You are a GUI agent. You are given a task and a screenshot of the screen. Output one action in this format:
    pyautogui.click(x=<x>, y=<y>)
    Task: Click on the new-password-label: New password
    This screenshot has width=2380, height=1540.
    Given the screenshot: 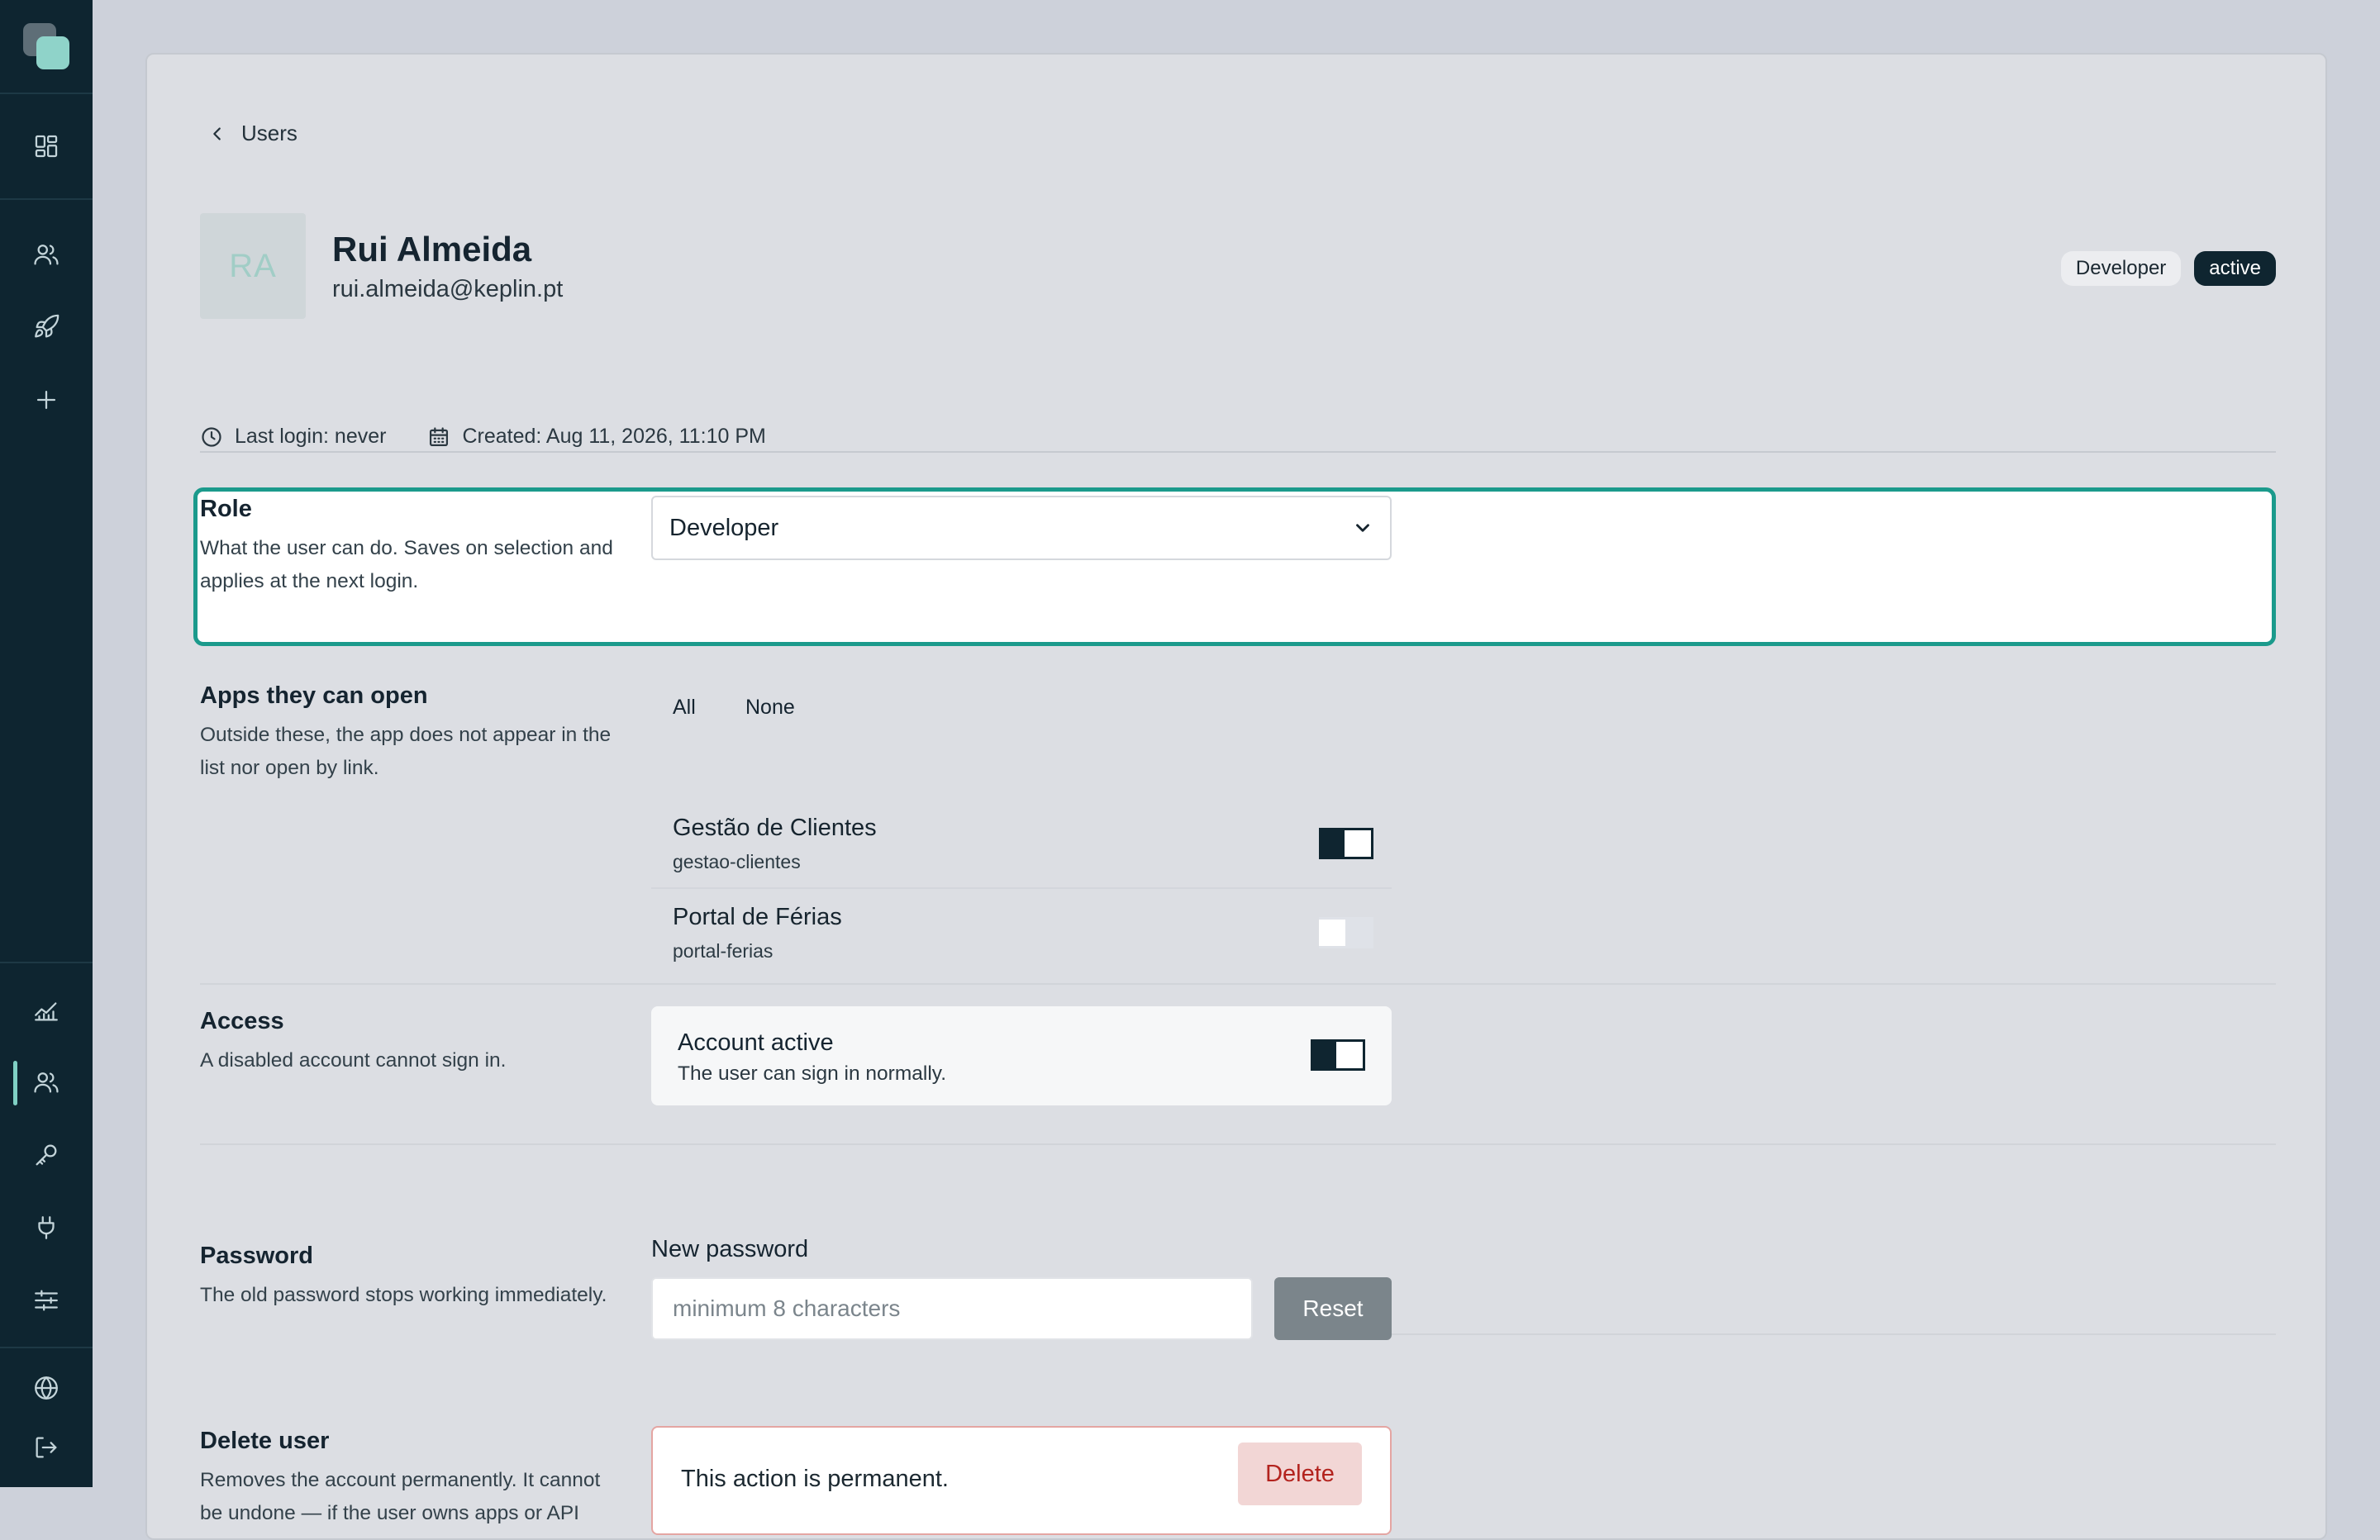 What is the action you would take?
    pyautogui.click(x=730, y=1249)
    